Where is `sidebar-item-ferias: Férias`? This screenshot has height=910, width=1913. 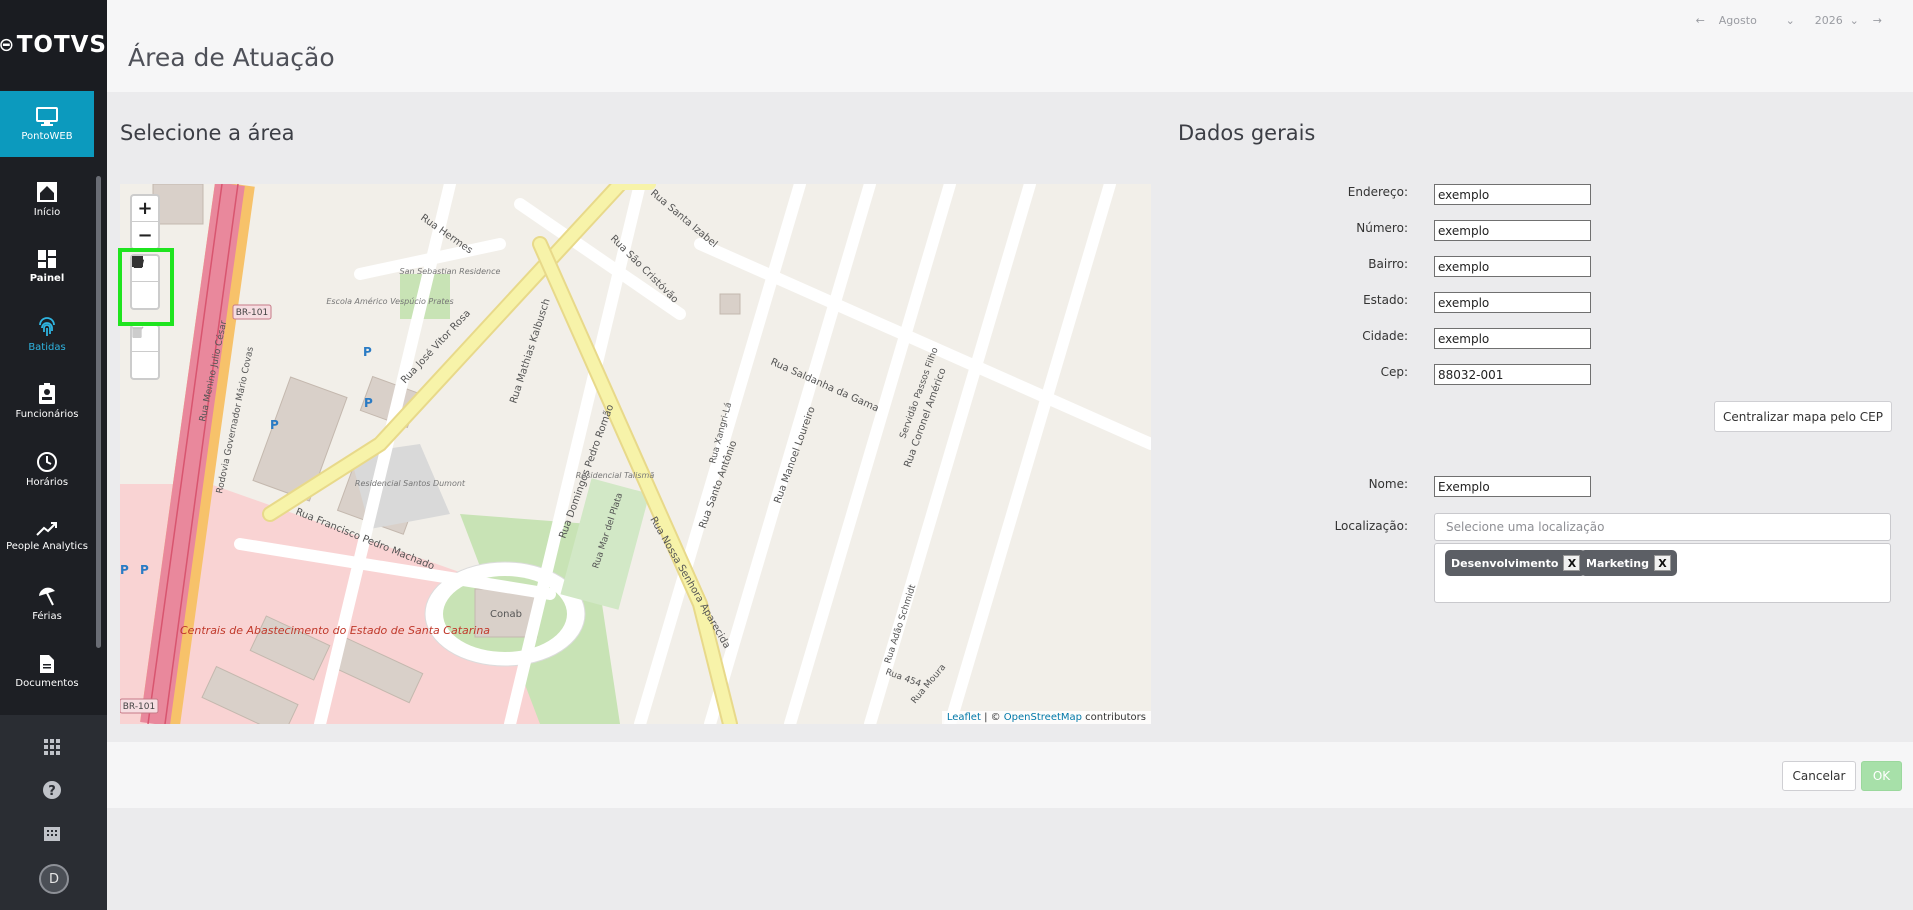 sidebar-item-ferias: Férias is located at coordinates (47, 603).